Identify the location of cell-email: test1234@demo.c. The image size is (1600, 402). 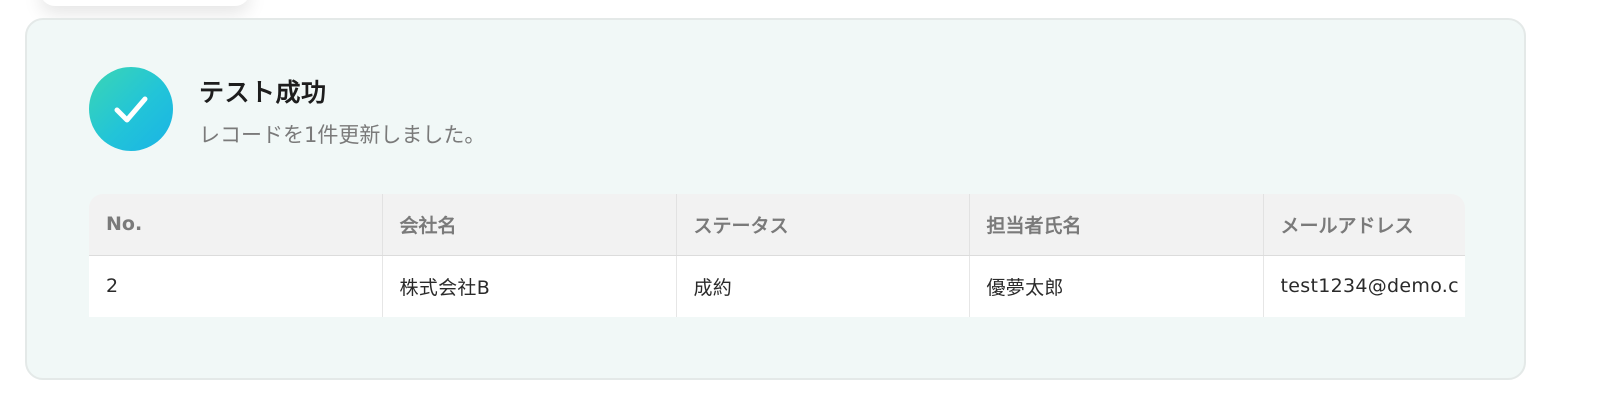
(1364, 286).